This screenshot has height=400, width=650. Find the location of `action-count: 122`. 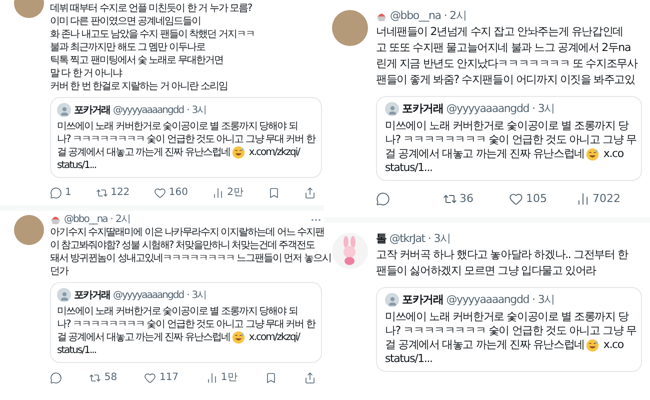

action-count: 122 is located at coordinates (120, 192).